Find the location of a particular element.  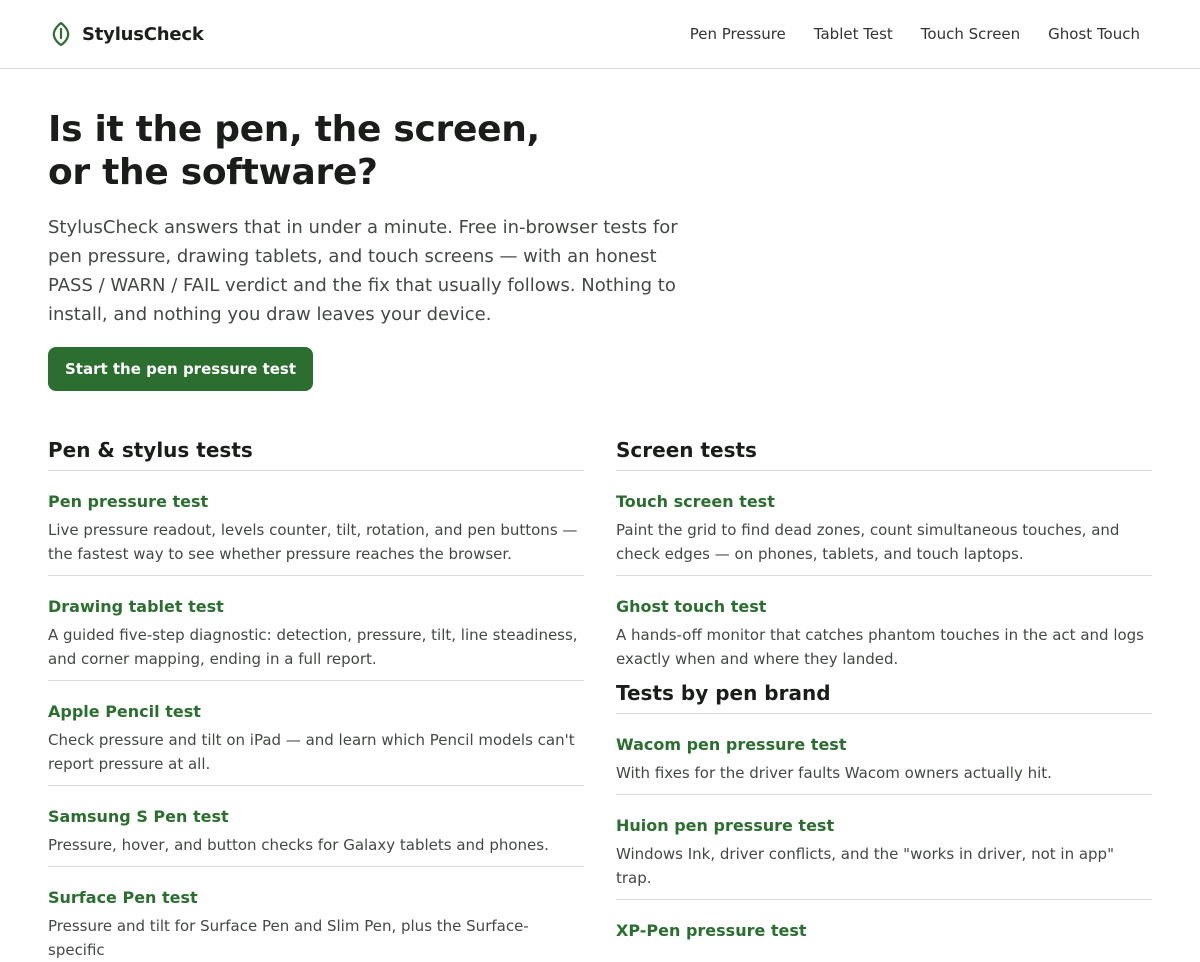

nav-link-ghost-touch: Ghost Touch is located at coordinates (1094, 34).